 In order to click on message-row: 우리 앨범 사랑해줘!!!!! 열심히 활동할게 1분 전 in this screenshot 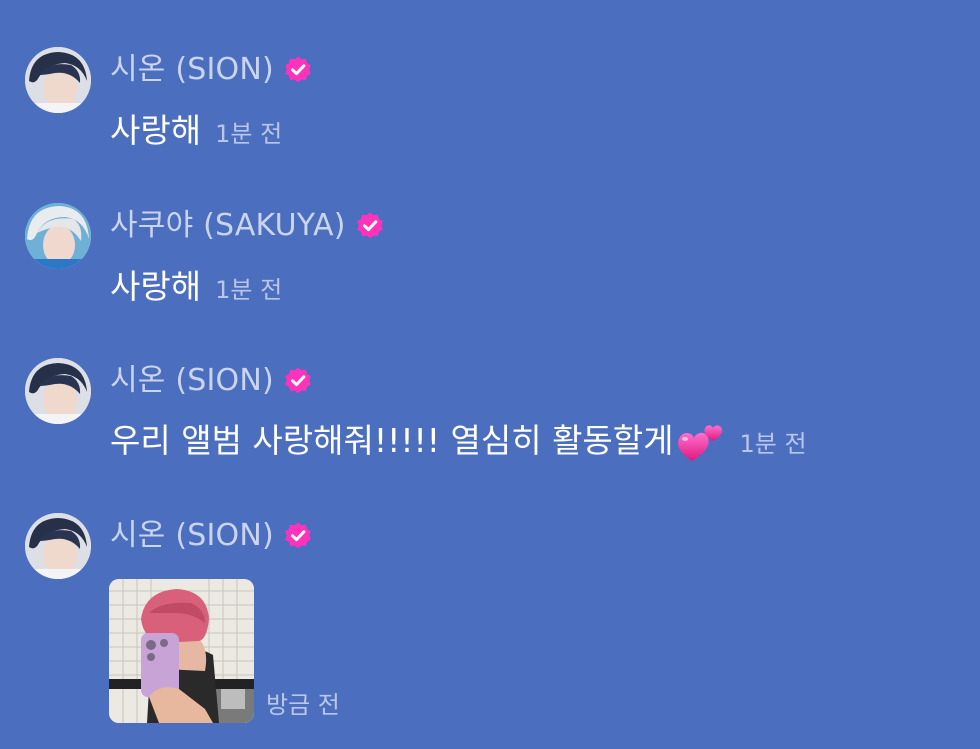, I will do `click(458, 441)`.